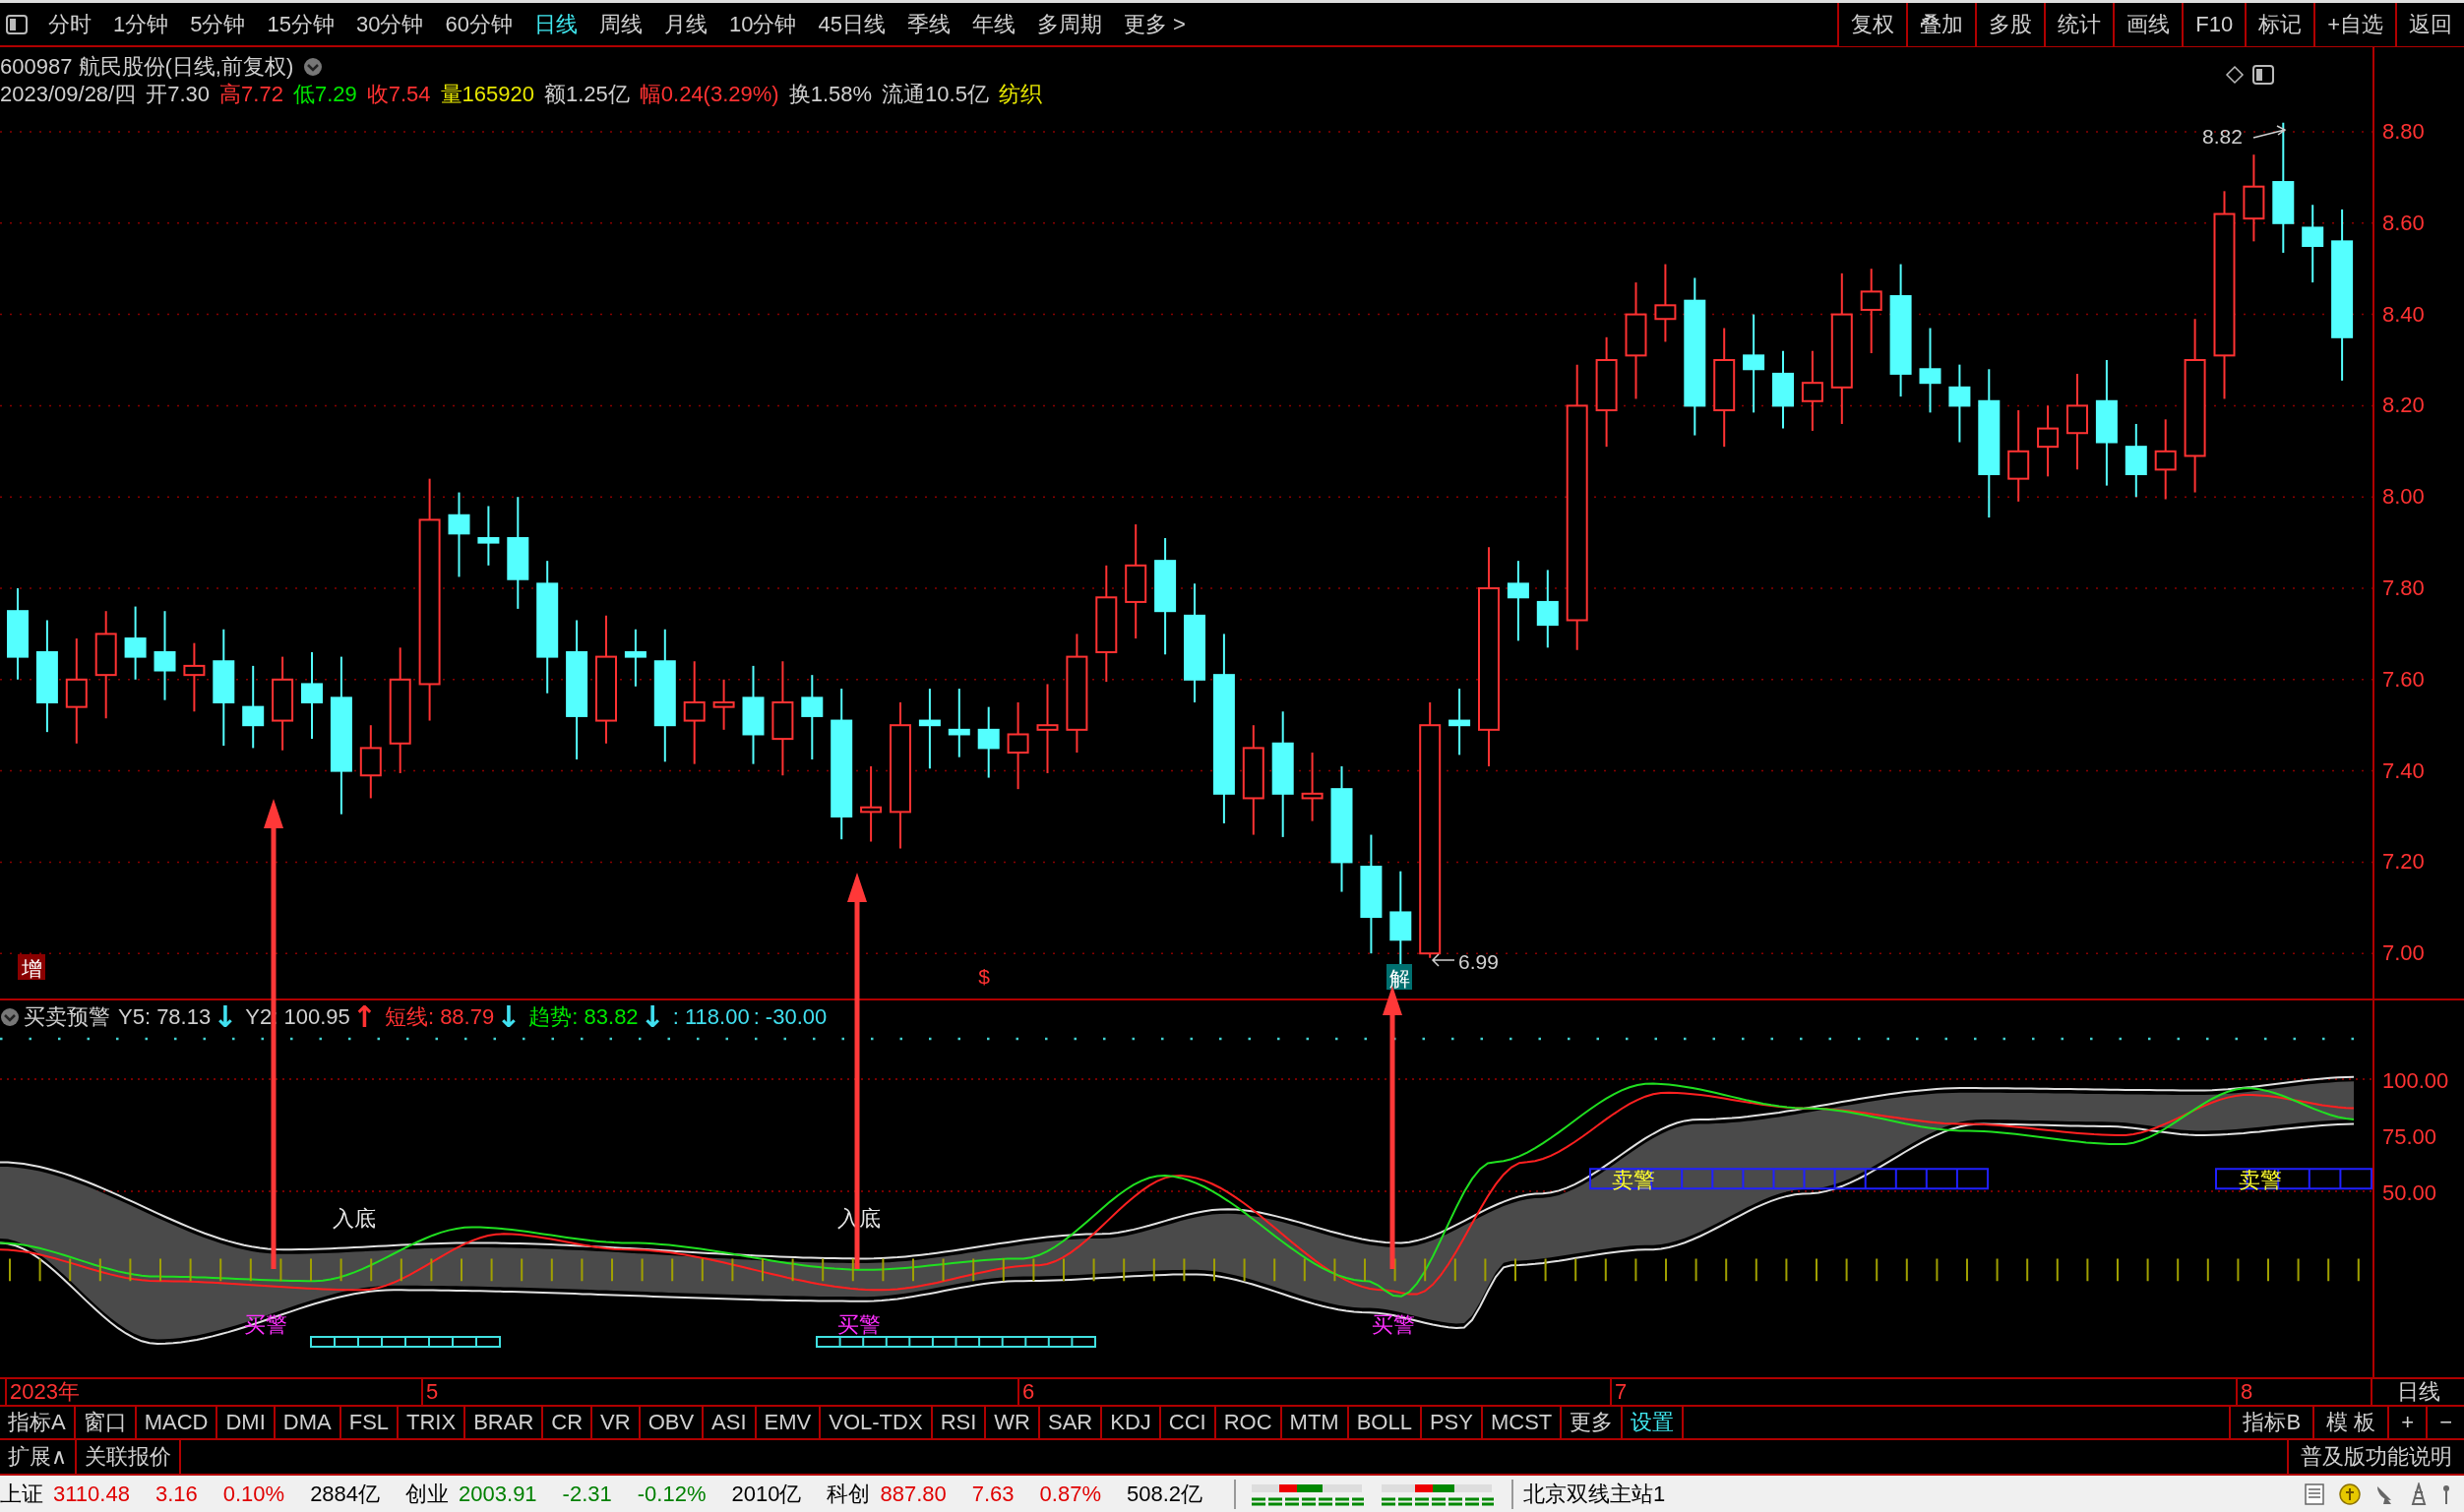 This screenshot has height=1512, width=2464. What do you see at coordinates (2235, 75) in the screenshot?
I see `diamond-icon` at bounding box center [2235, 75].